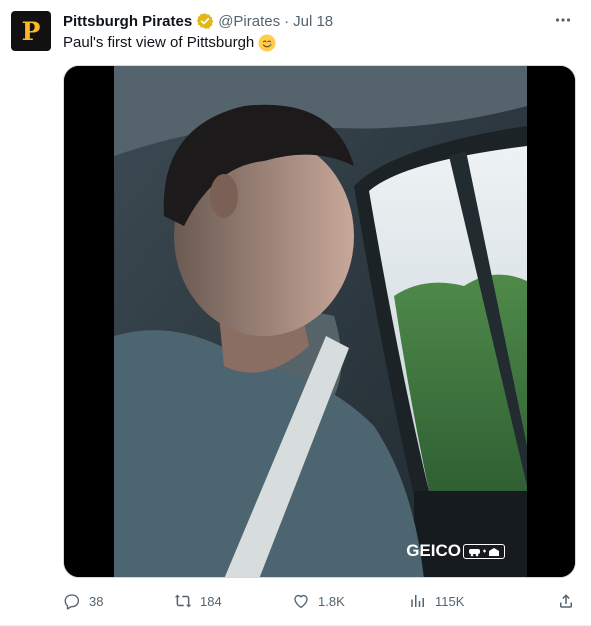  Describe the element at coordinates (183, 601) in the screenshot. I see `repost-icon` at that location.